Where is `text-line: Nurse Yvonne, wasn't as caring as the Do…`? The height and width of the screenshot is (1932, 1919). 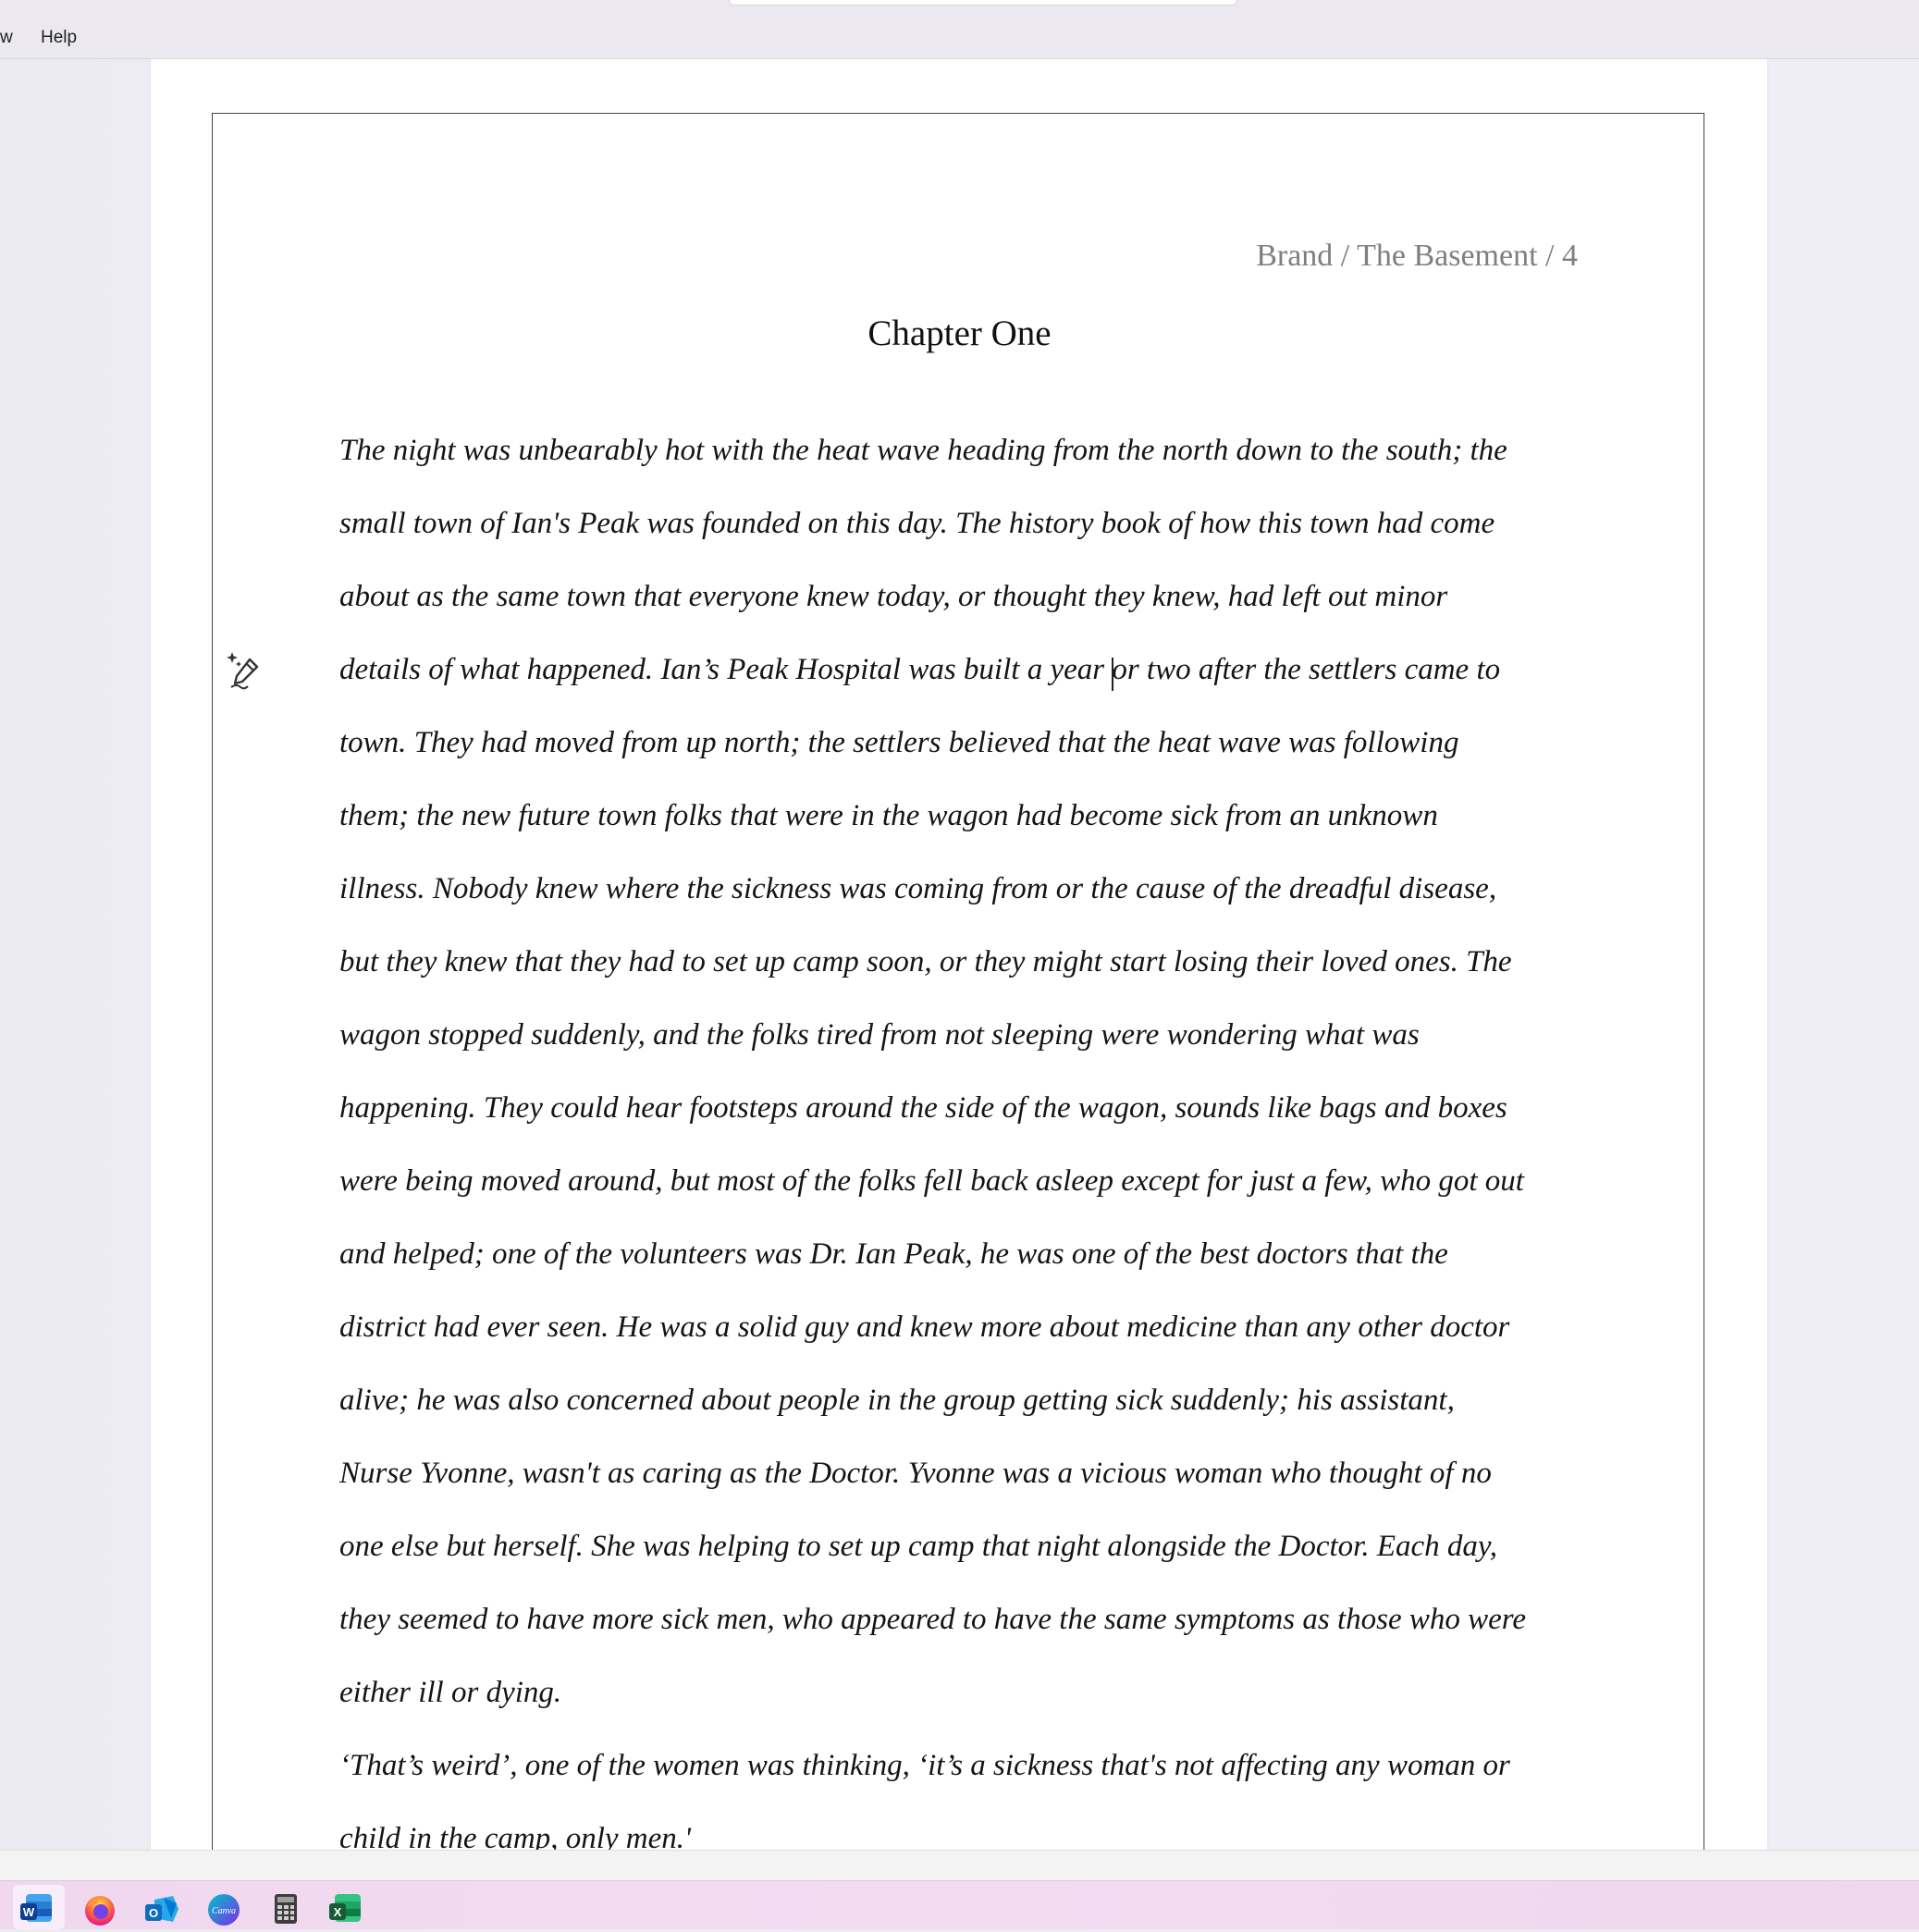 text-line: Nurse Yvonne, wasn't as caring as the Do… is located at coordinates (986, 1474).